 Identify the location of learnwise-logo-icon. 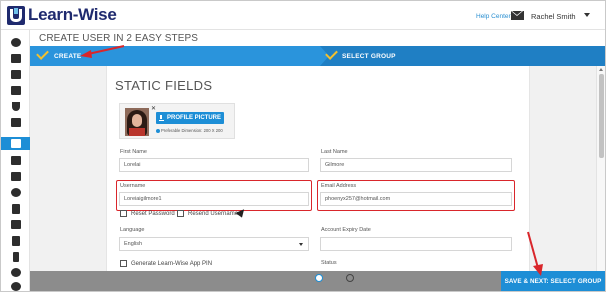
(16, 15).